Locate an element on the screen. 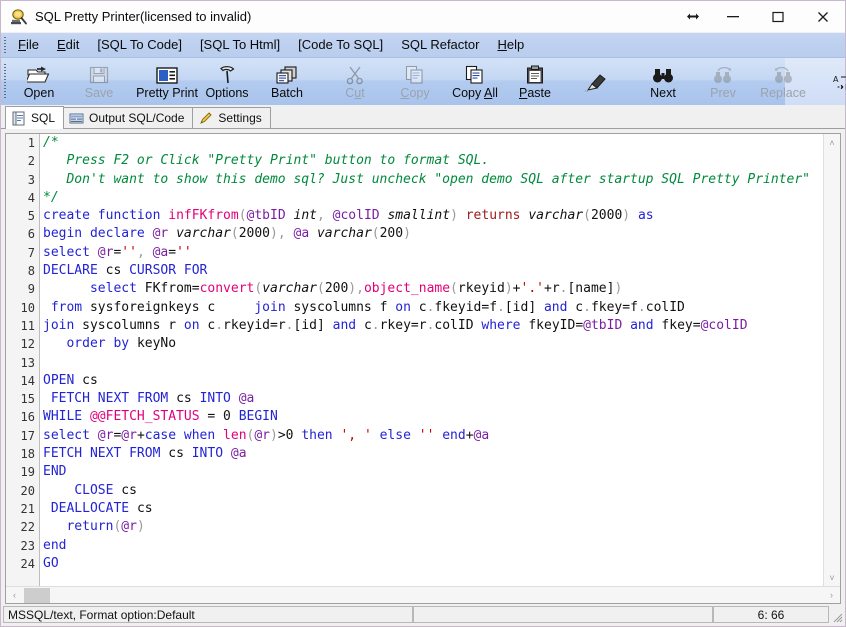  code-token: '.' is located at coordinates (532, 289).